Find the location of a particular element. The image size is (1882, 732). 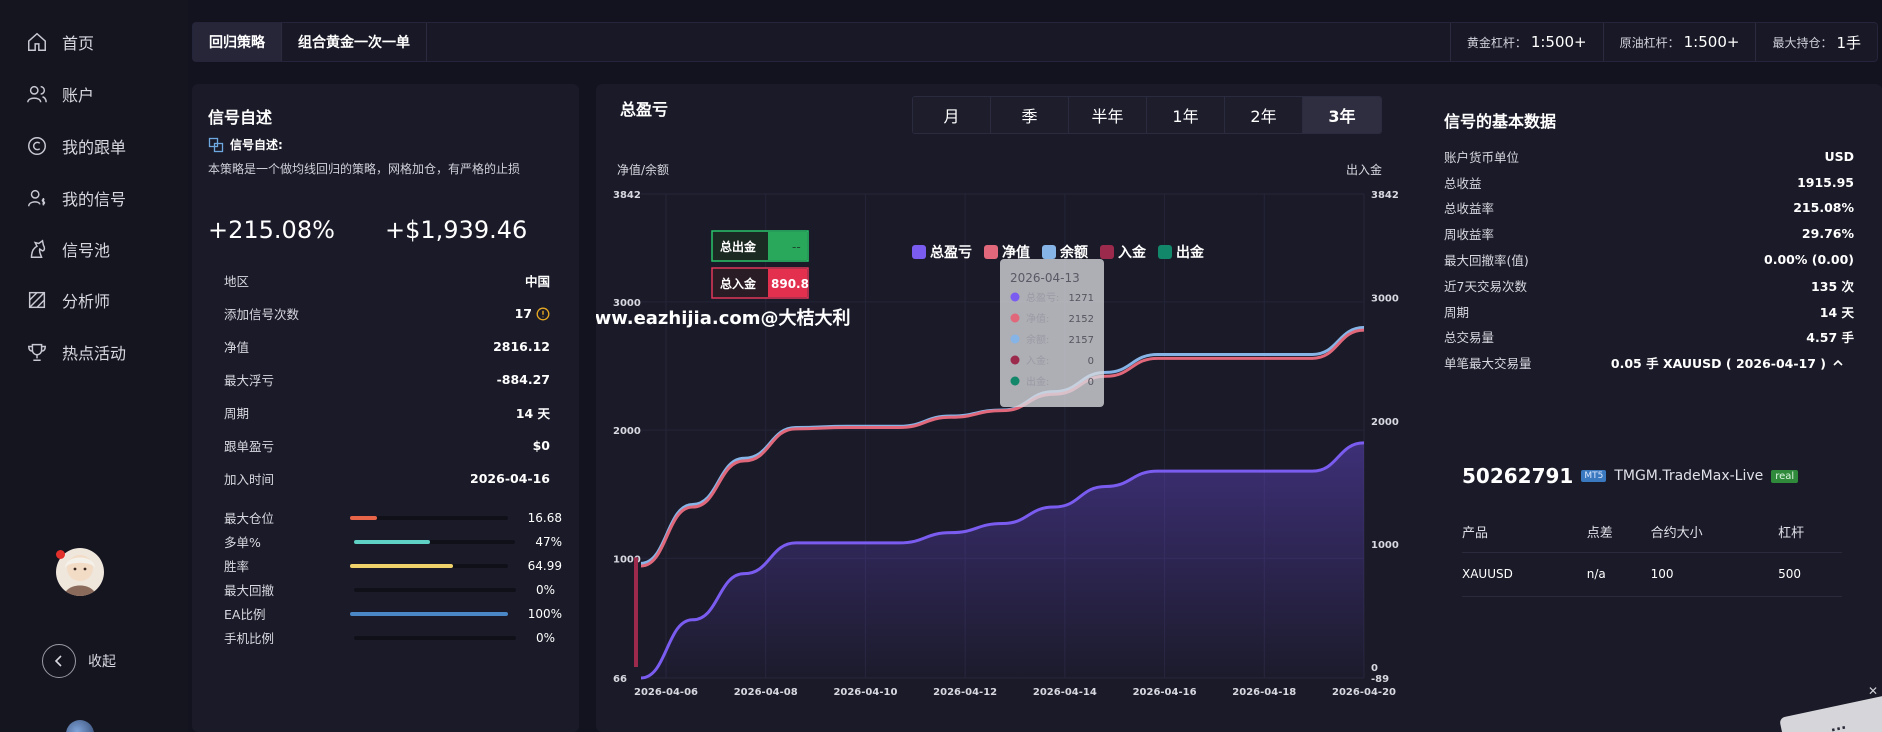

sidebar-item-label: 分析师 is located at coordinates (86, 301).